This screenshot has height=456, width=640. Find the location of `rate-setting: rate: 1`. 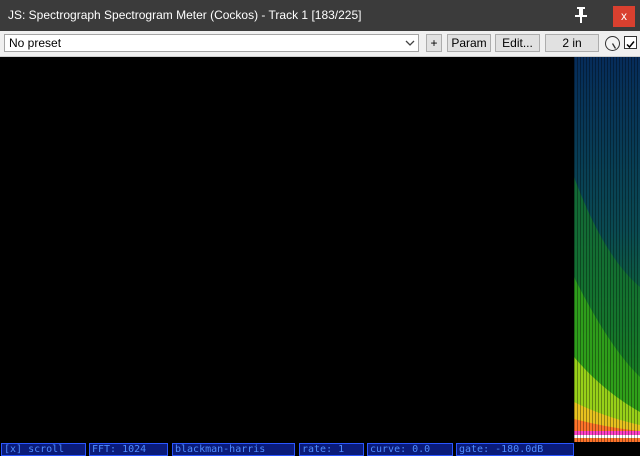

rate-setting: rate: 1 is located at coordinates (331, 449).